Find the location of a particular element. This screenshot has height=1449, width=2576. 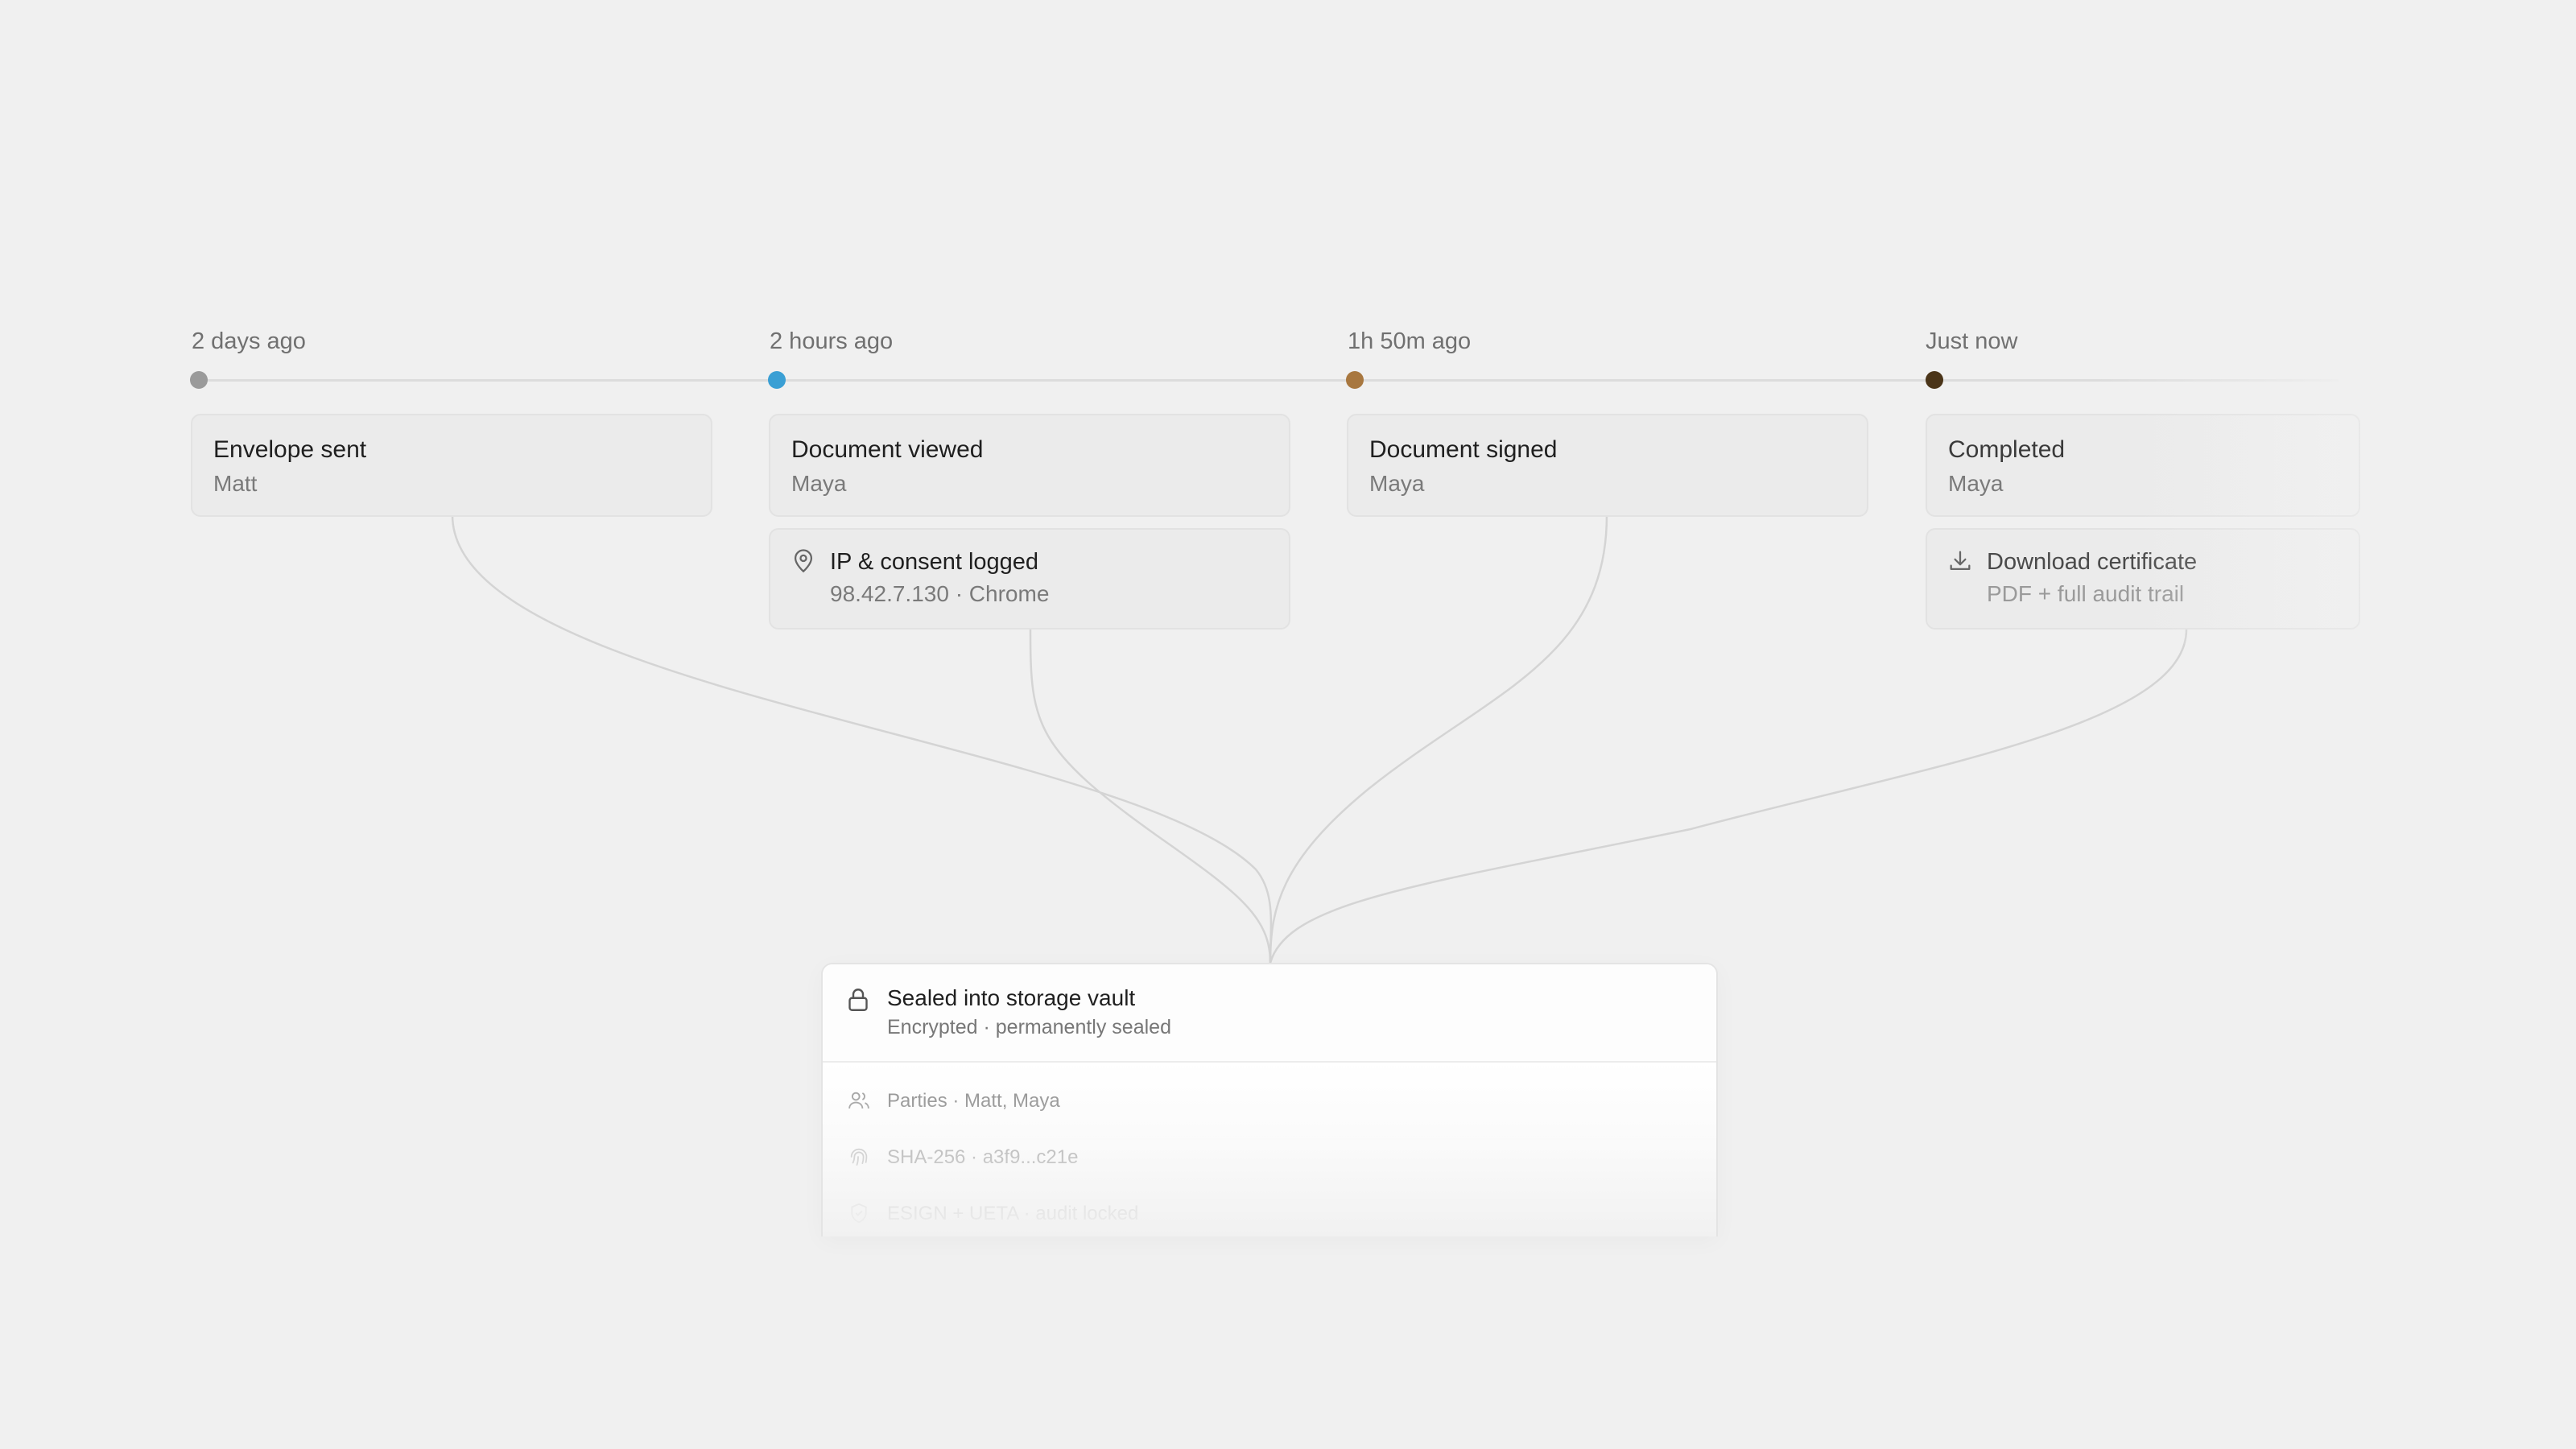

event-time: 1h 50m ago is located at coordinates (1410, 341).